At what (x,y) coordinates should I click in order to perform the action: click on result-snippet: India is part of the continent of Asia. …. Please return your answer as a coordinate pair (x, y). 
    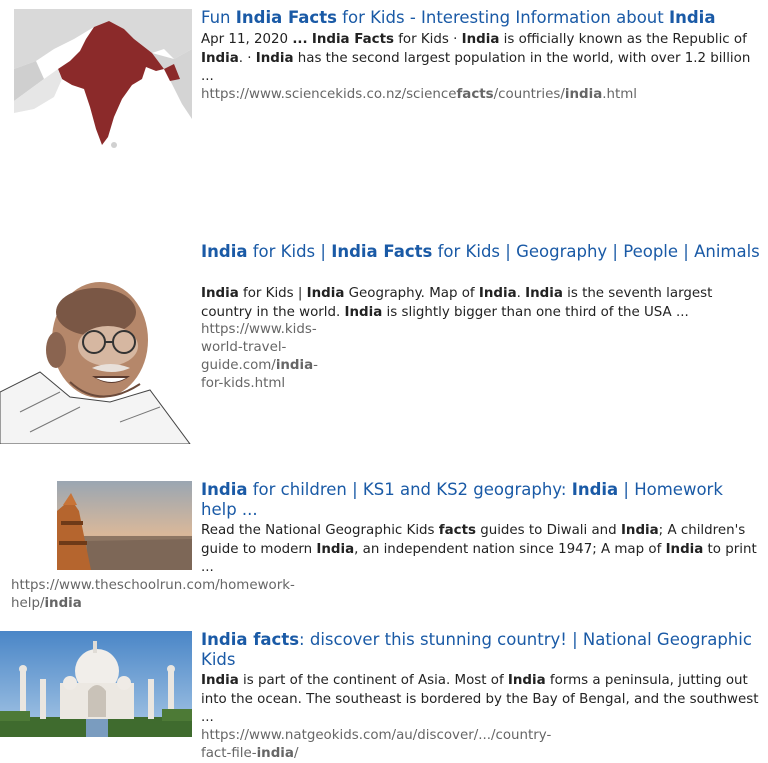
    Looking at the image, I should click on (482, 700).